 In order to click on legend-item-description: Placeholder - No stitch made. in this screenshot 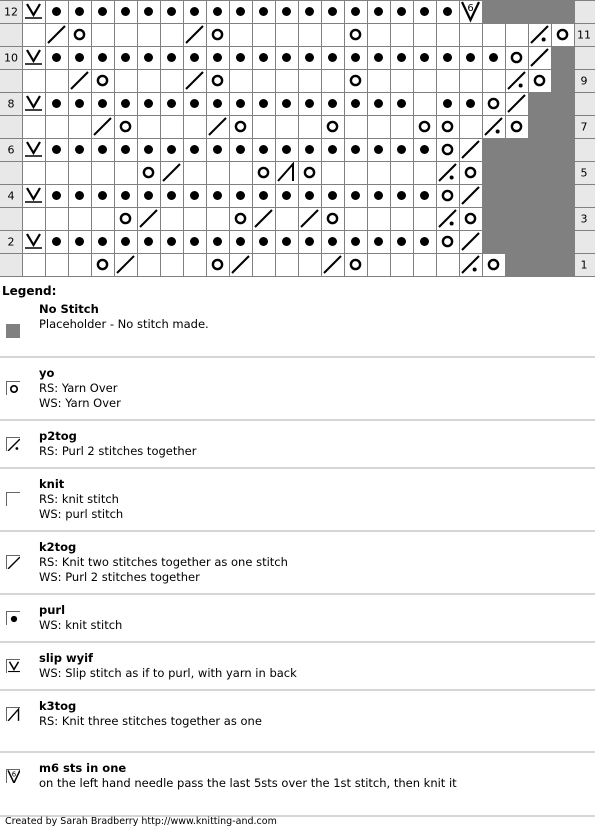, I will do `click(124, 324)`.